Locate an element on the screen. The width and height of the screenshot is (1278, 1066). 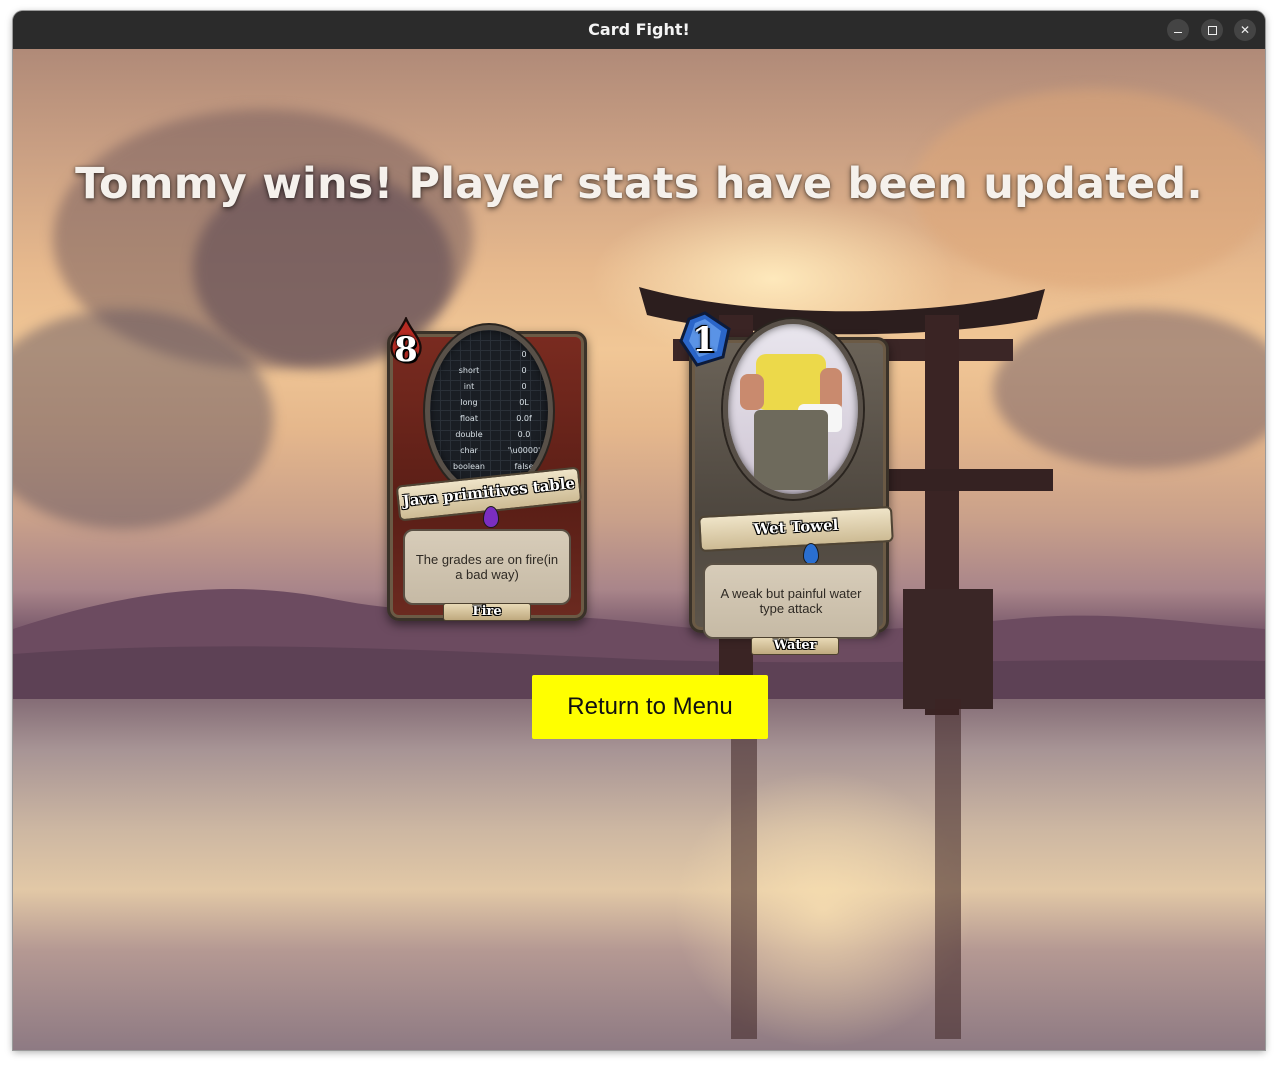
table-key: long is located at coordinates (469, 402).